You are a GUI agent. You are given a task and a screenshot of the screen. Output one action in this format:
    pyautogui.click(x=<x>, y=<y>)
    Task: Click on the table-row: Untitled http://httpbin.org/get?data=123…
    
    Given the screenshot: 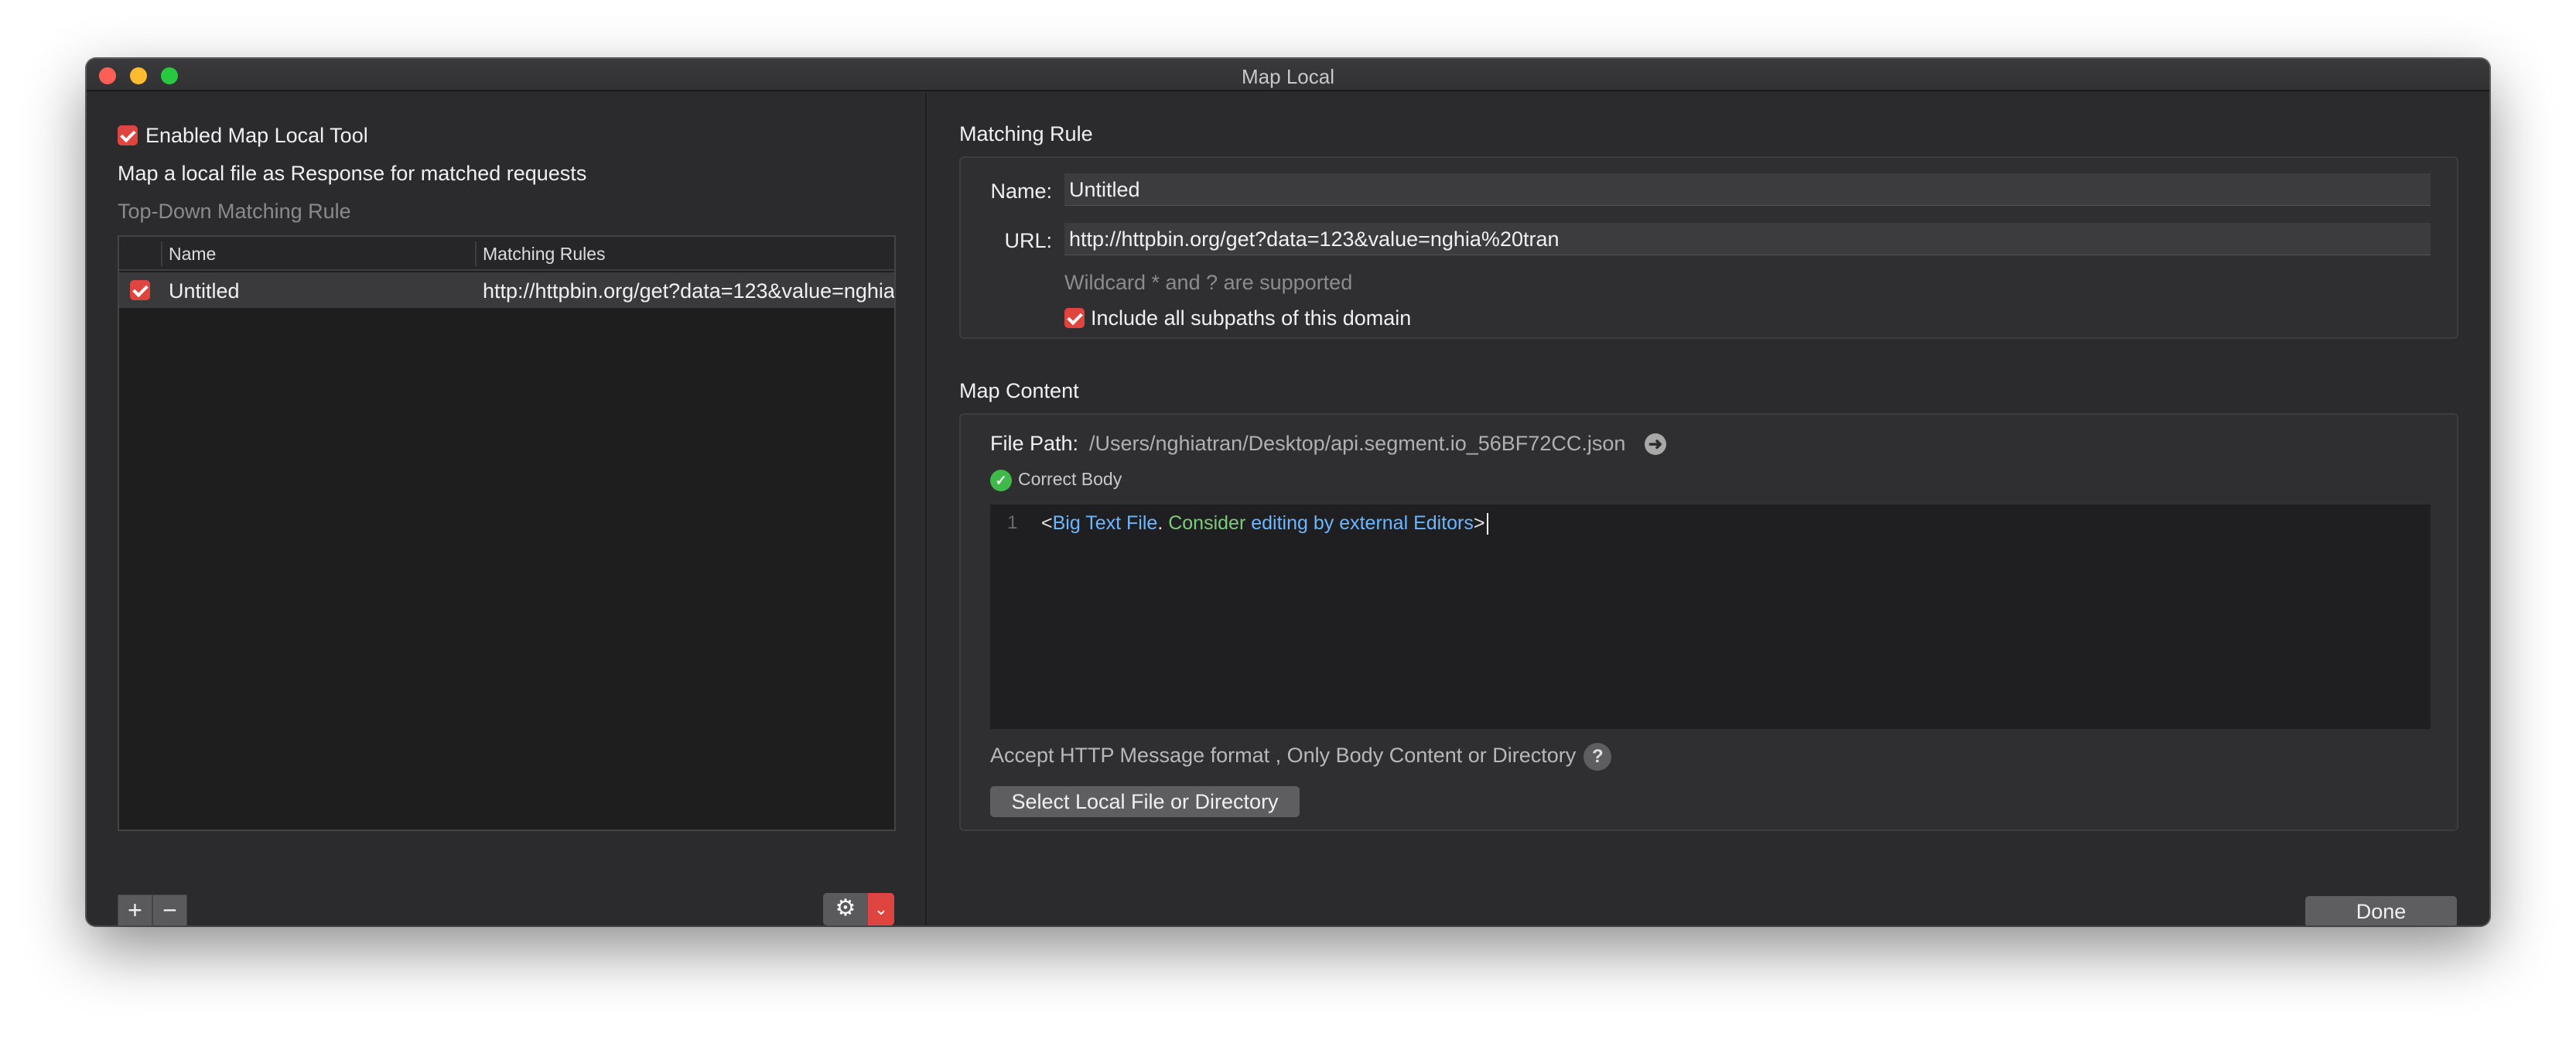 What is the action you would take?
    pyautogui.click(x=507, y=290)
    